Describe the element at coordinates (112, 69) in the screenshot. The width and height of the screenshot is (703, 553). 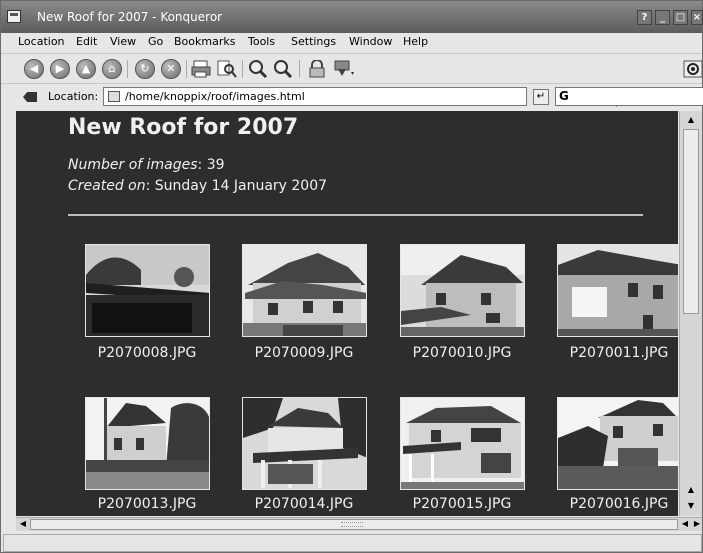
I see `home-icon: ⌂` at that location.